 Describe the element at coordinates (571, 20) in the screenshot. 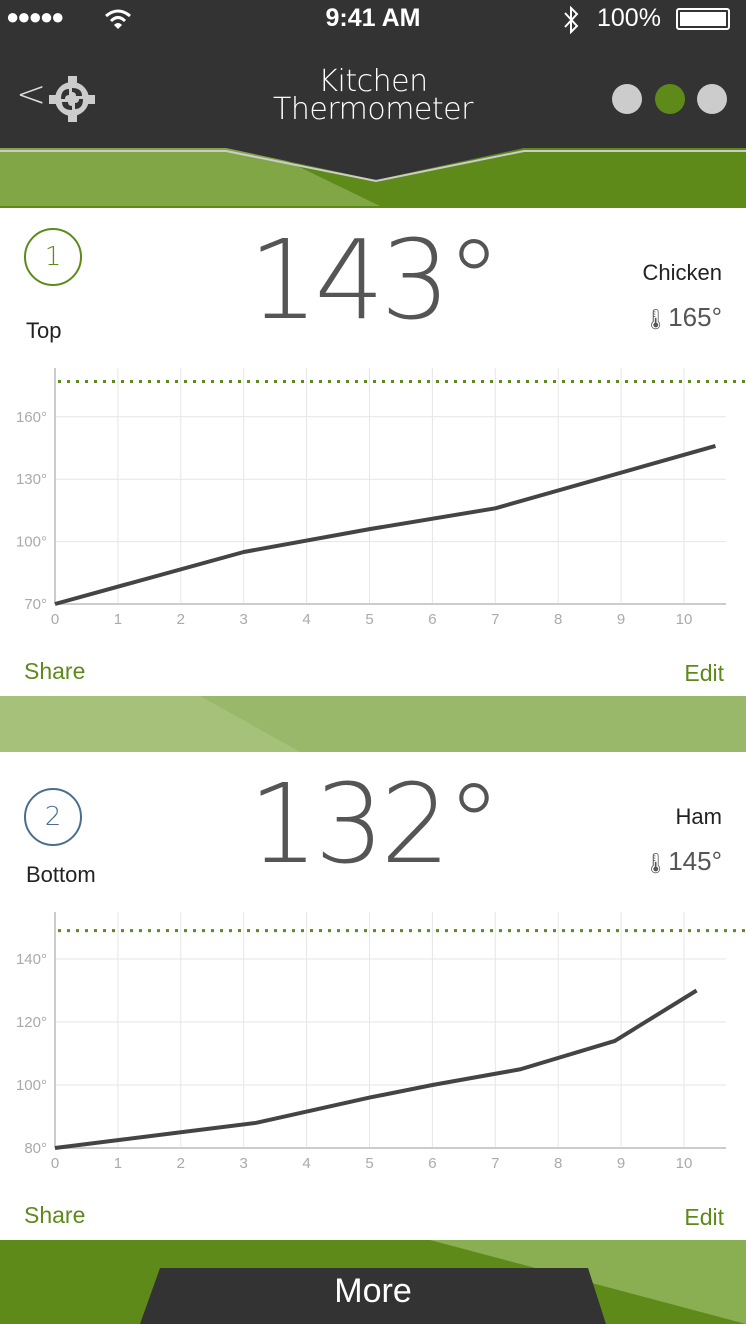

I see `bluetooth-icon` at that location.